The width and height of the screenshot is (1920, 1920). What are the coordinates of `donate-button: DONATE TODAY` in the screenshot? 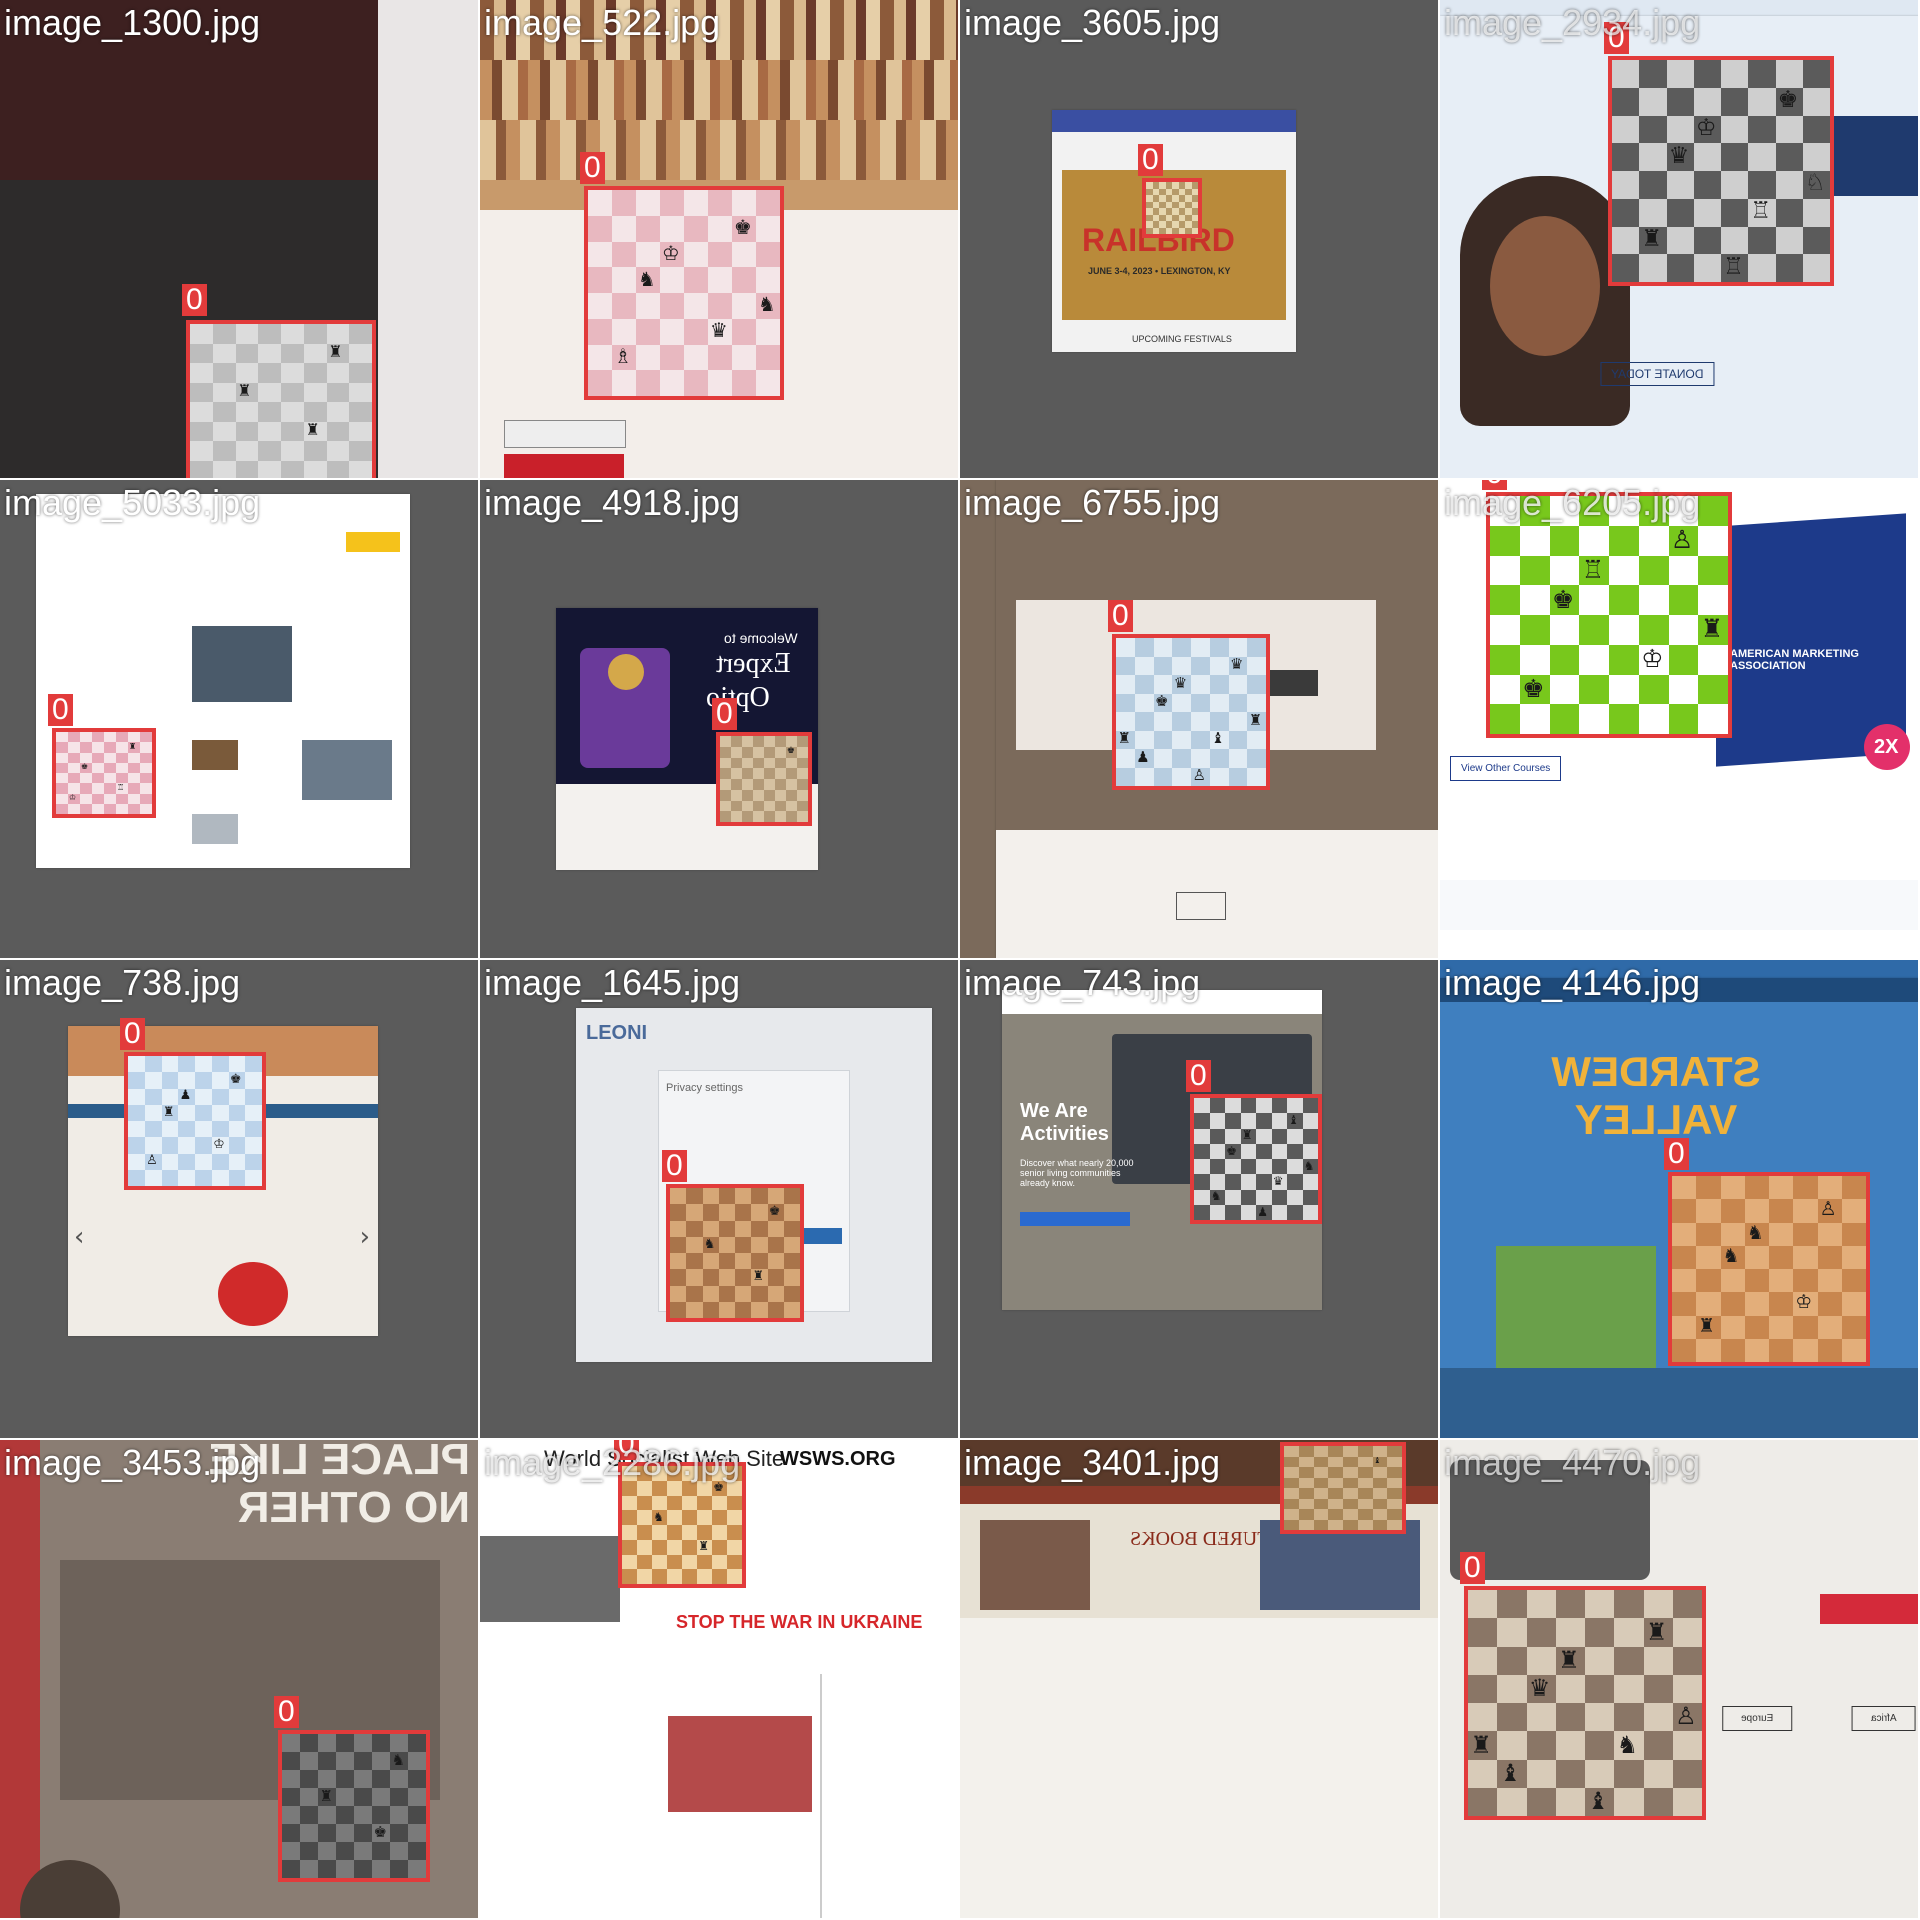 It's located at (1657, 374).